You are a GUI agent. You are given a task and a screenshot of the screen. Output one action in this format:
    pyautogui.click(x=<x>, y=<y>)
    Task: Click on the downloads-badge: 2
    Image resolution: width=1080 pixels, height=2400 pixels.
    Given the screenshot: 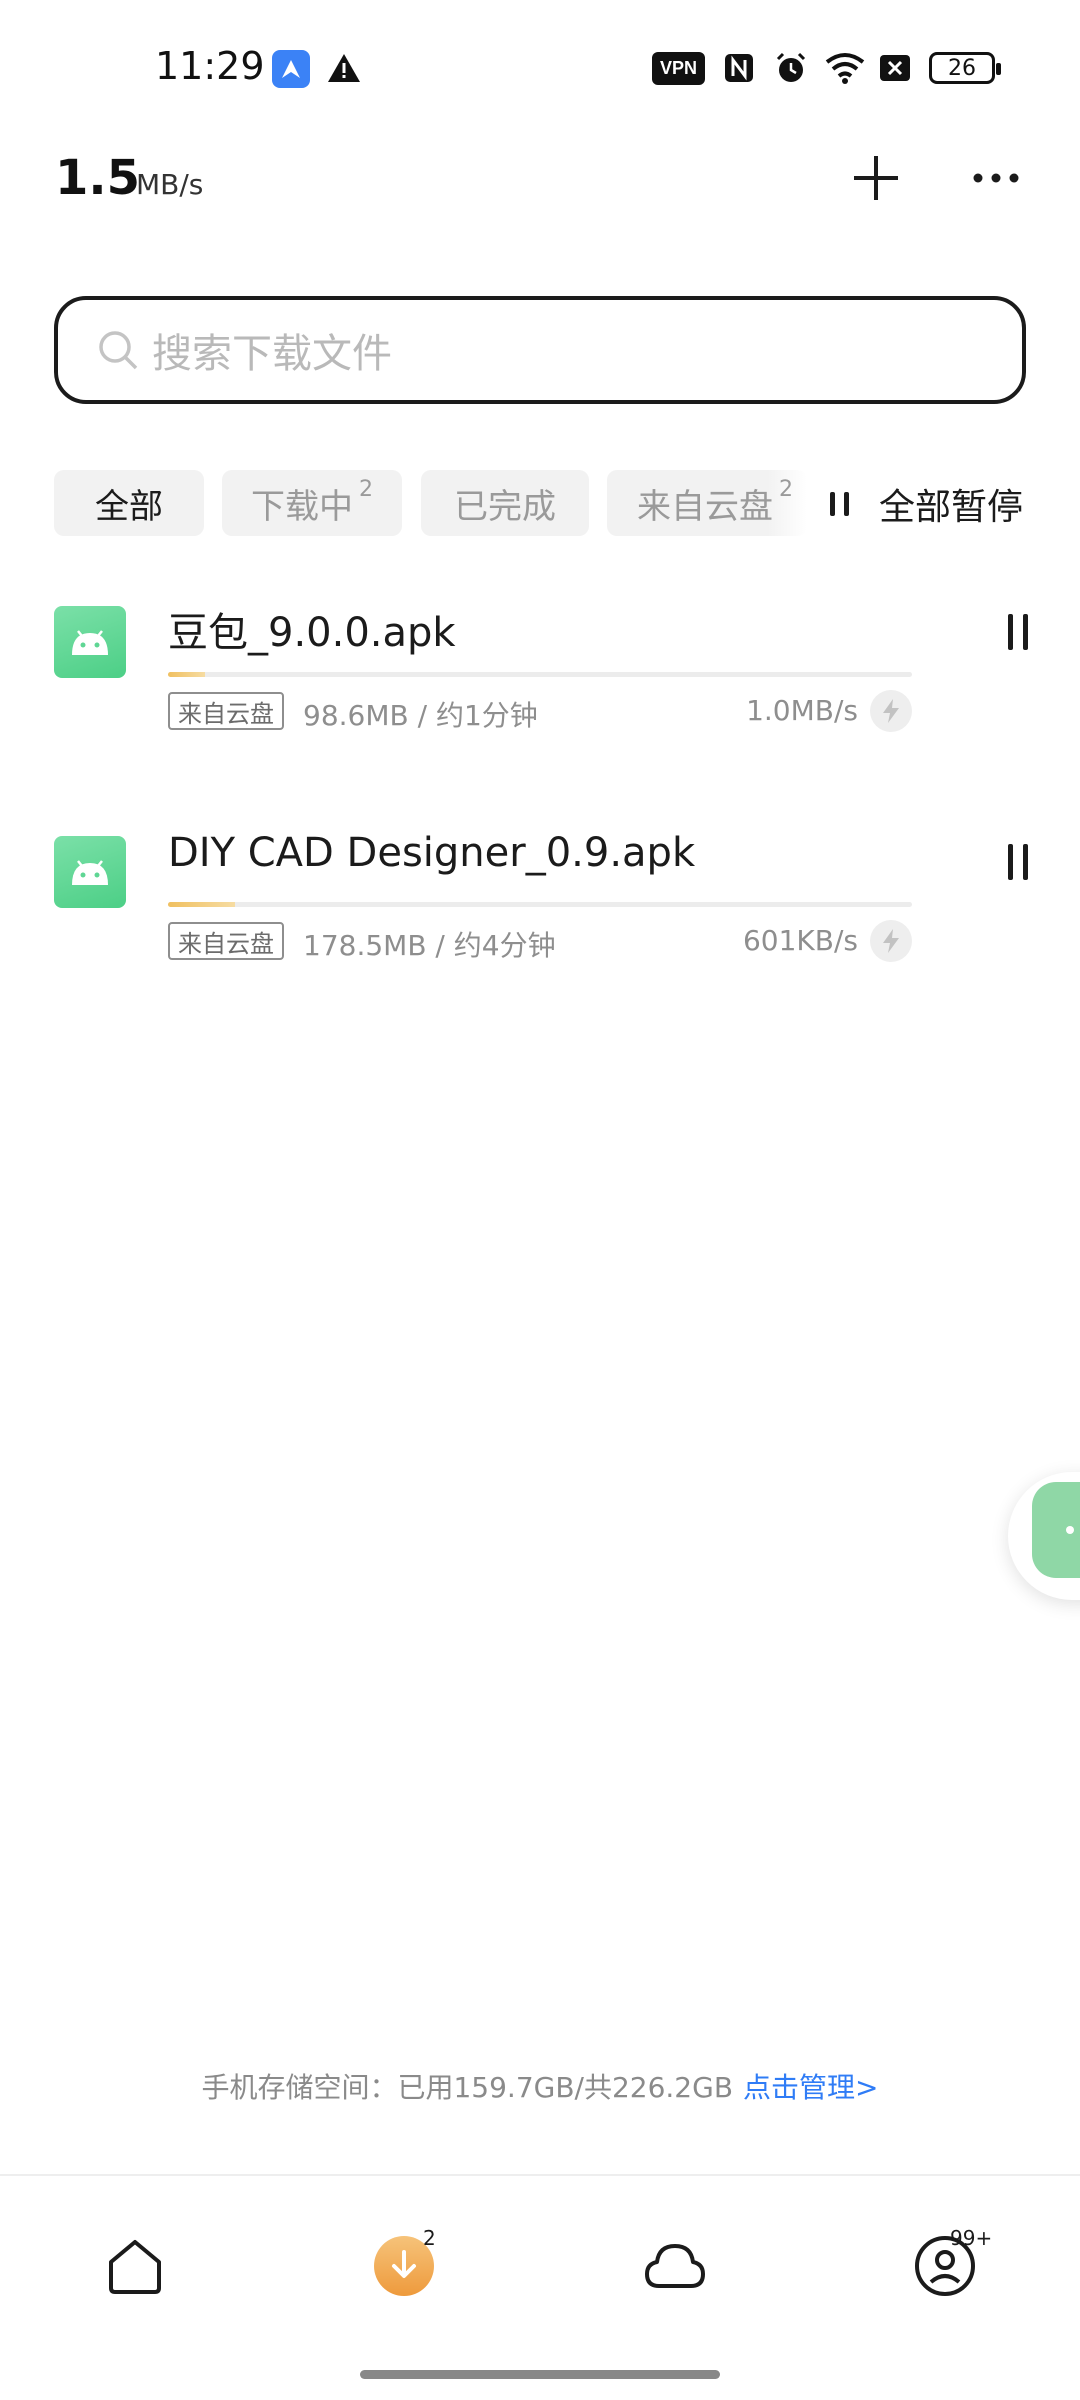 What is the action you would take?
    pyautogui.click(x=429, y=2238)
    